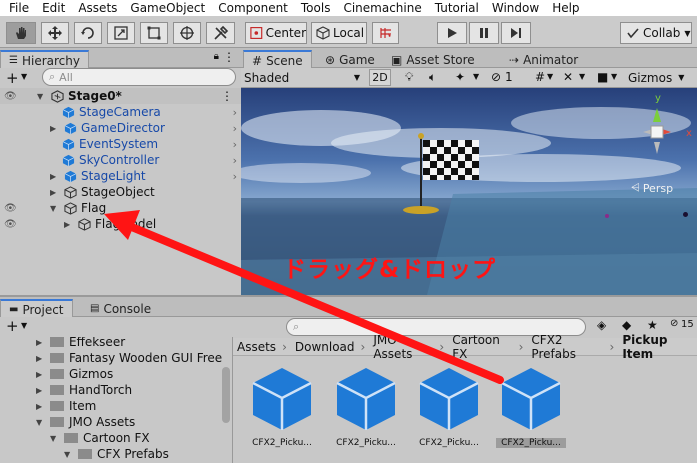  Describe the element at coordinates (324, 347) in the screenshot. I see `breadcrumb-item: Download` at that location.